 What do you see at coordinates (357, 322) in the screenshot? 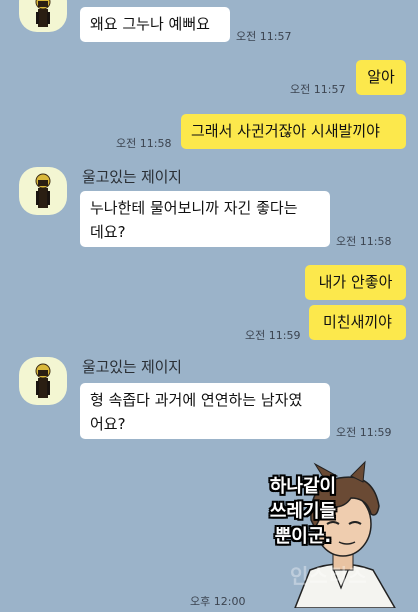
I see `outgoing-message-bubble: 미친새끼야` at bounding box center [357, 322].